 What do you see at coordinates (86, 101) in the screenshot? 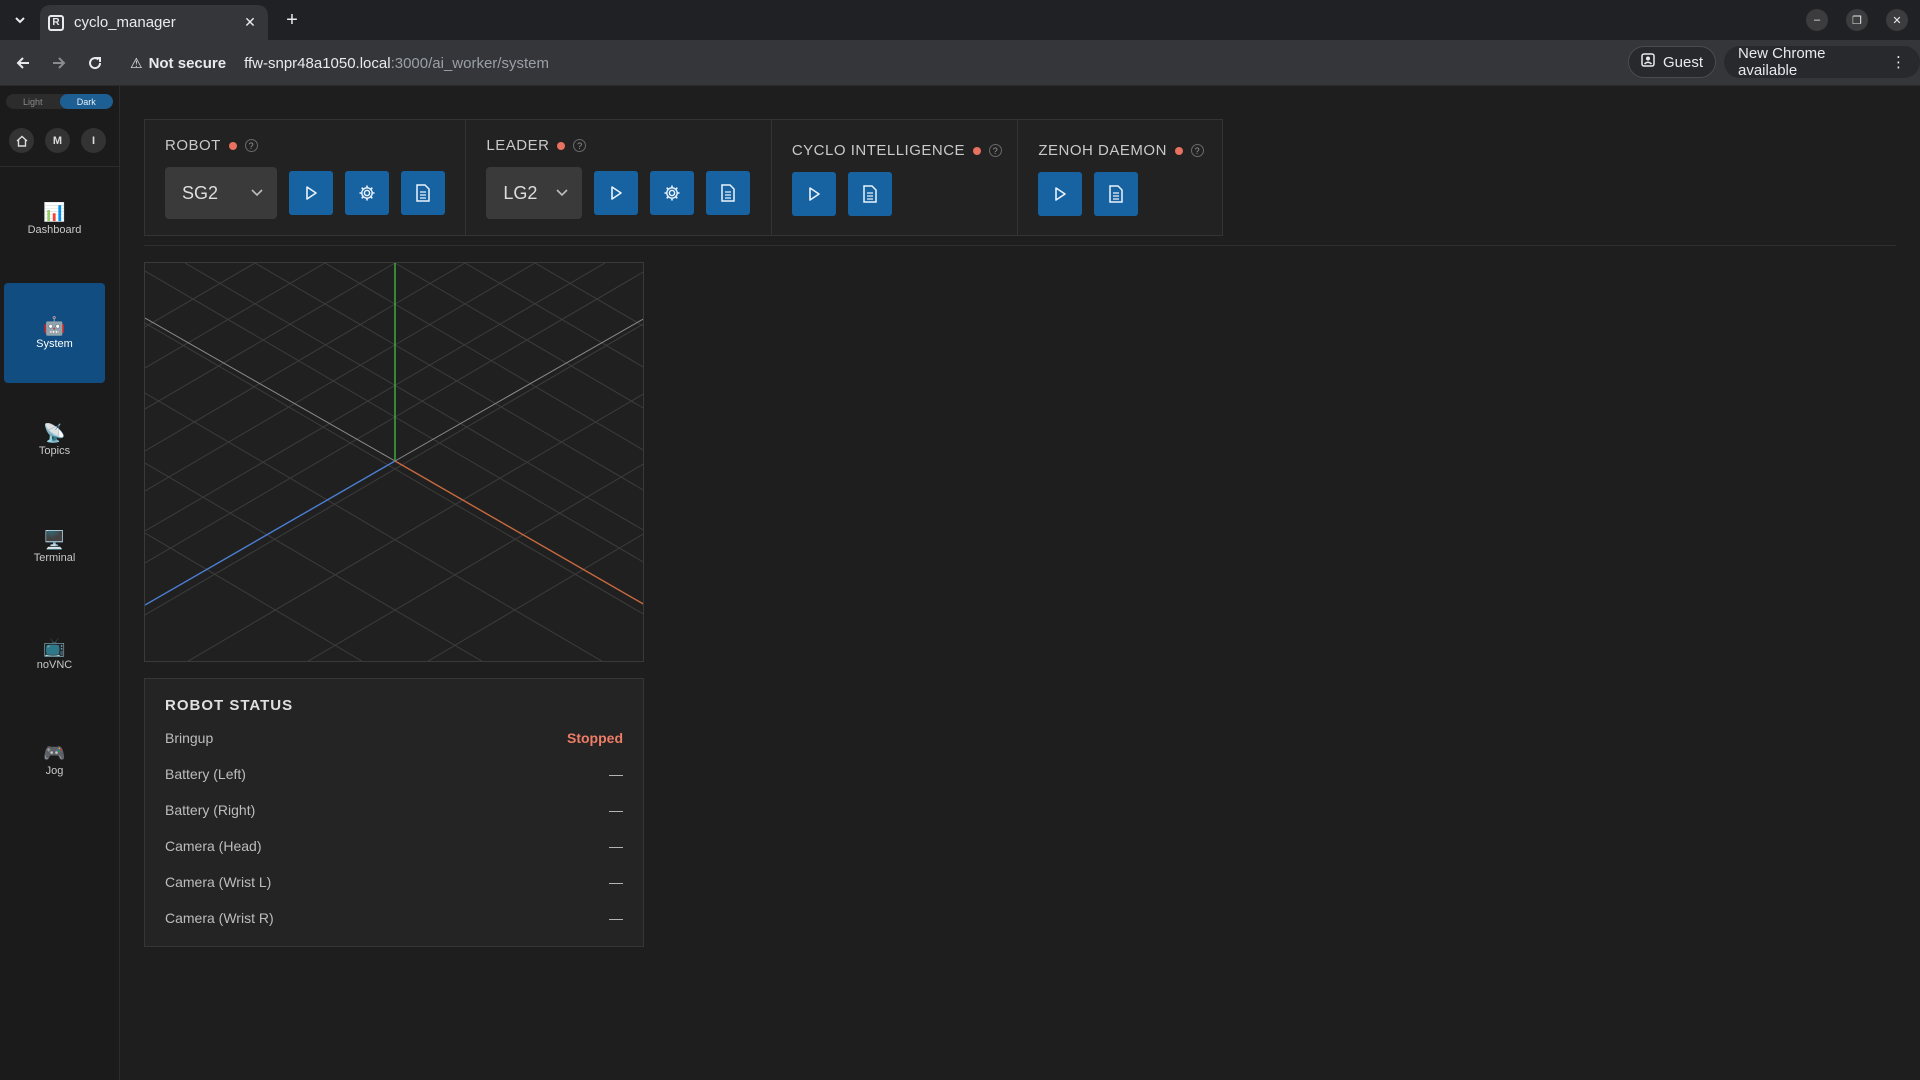
I see `theme-dark-option: Dark` at bounding box center [86, 101].